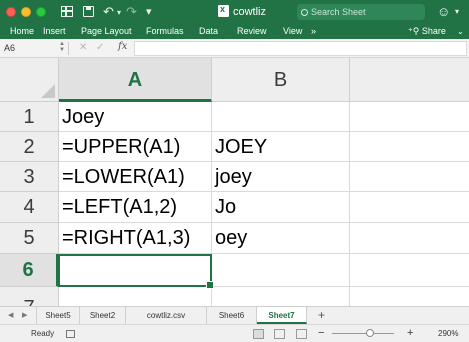 The image size is (469, 342). What do you see at coordinates (250, 12) in the screenshot?
I see `document-title-text: cowtliz` at bounding box center [250, 12].